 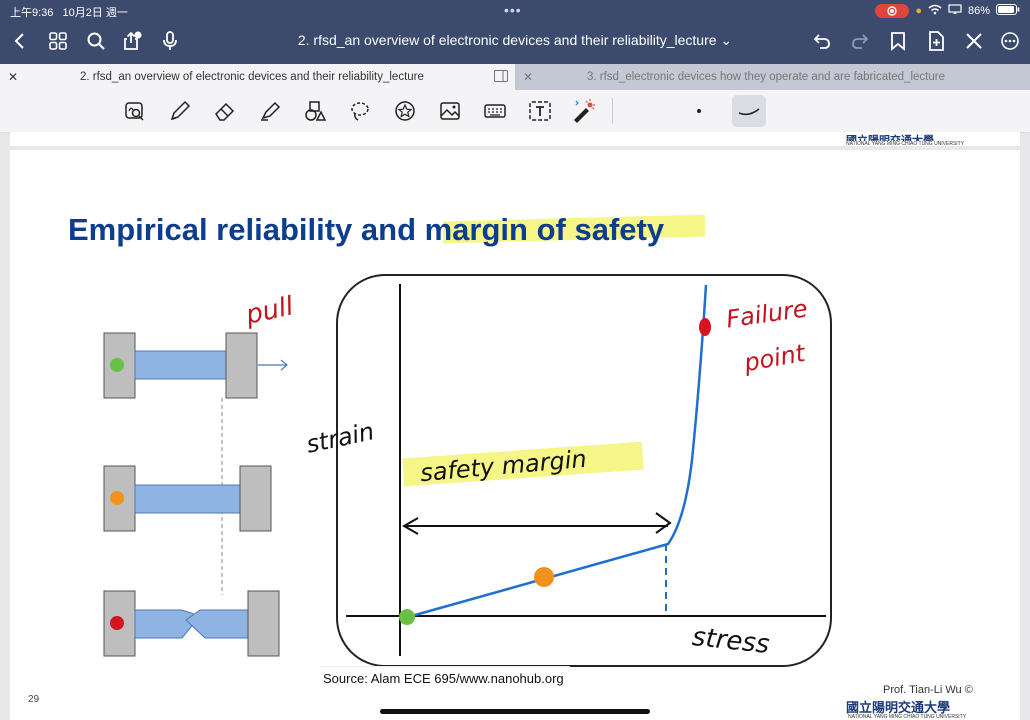 I want to click on specimen-1-right-grip, so click(x=241, y=365).